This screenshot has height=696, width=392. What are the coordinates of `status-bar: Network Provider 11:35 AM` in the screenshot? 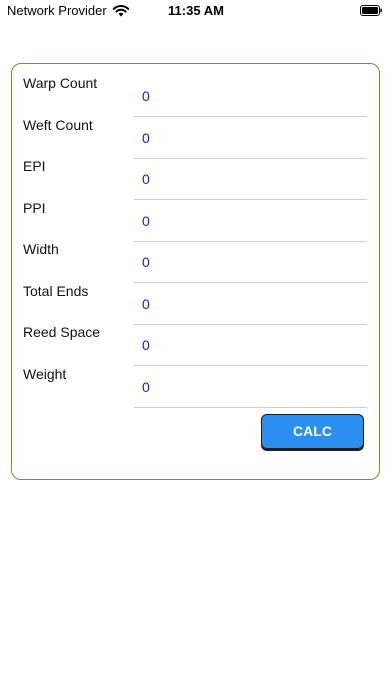 It's located at (196, 12).